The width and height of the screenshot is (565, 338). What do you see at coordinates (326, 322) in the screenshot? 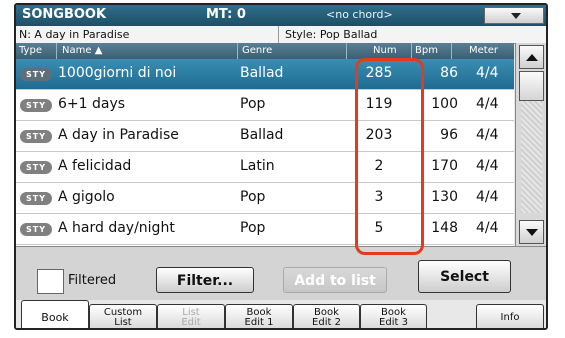
I see `tab-label: Edit 2` at bounding box center [326, 322].